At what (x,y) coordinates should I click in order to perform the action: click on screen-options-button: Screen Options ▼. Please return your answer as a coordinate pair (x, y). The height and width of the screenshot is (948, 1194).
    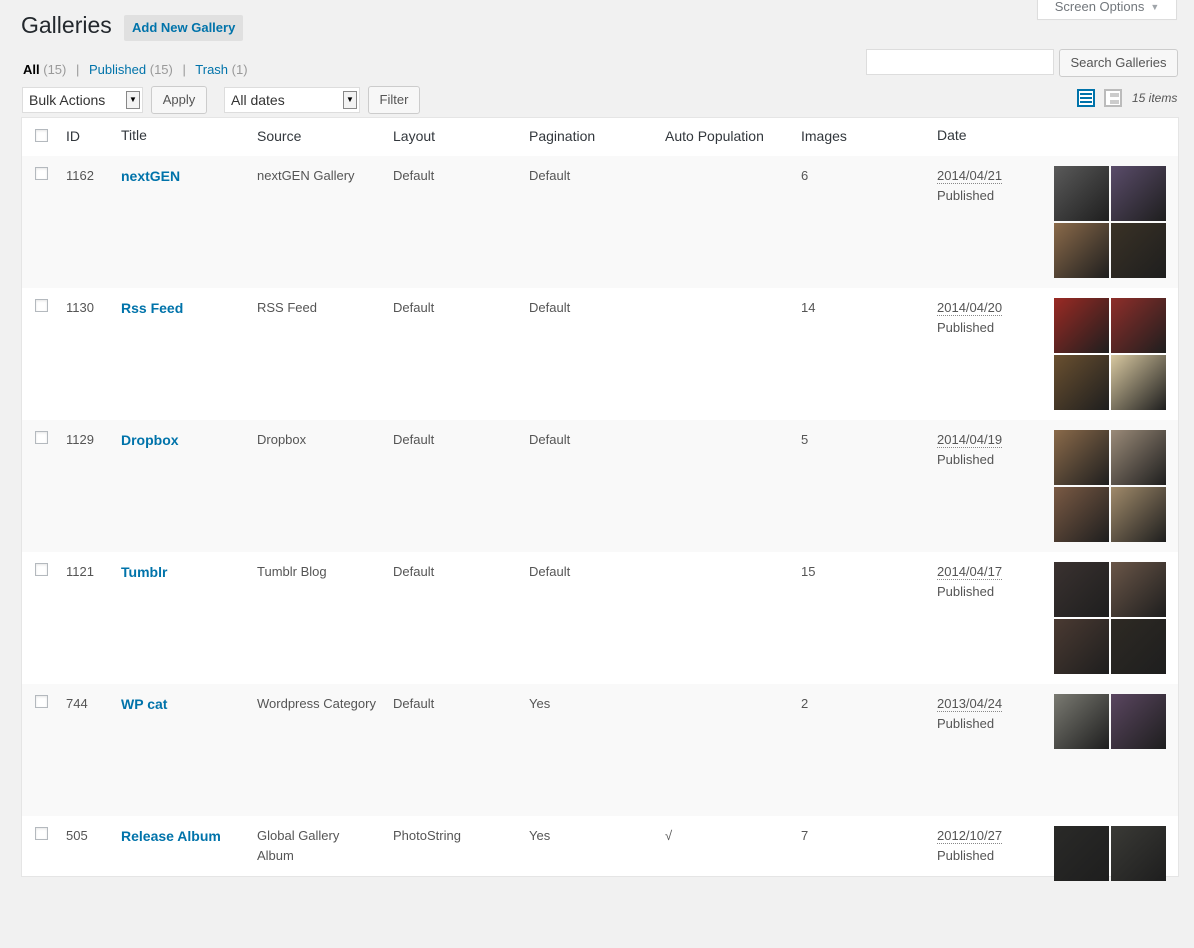
    Looking at the image, I should click on (1107, 10).